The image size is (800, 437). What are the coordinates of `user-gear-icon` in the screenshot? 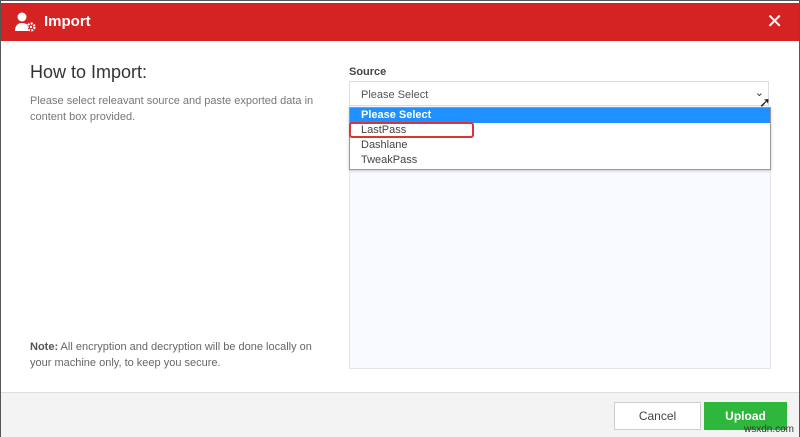 It's located at (26, 24).